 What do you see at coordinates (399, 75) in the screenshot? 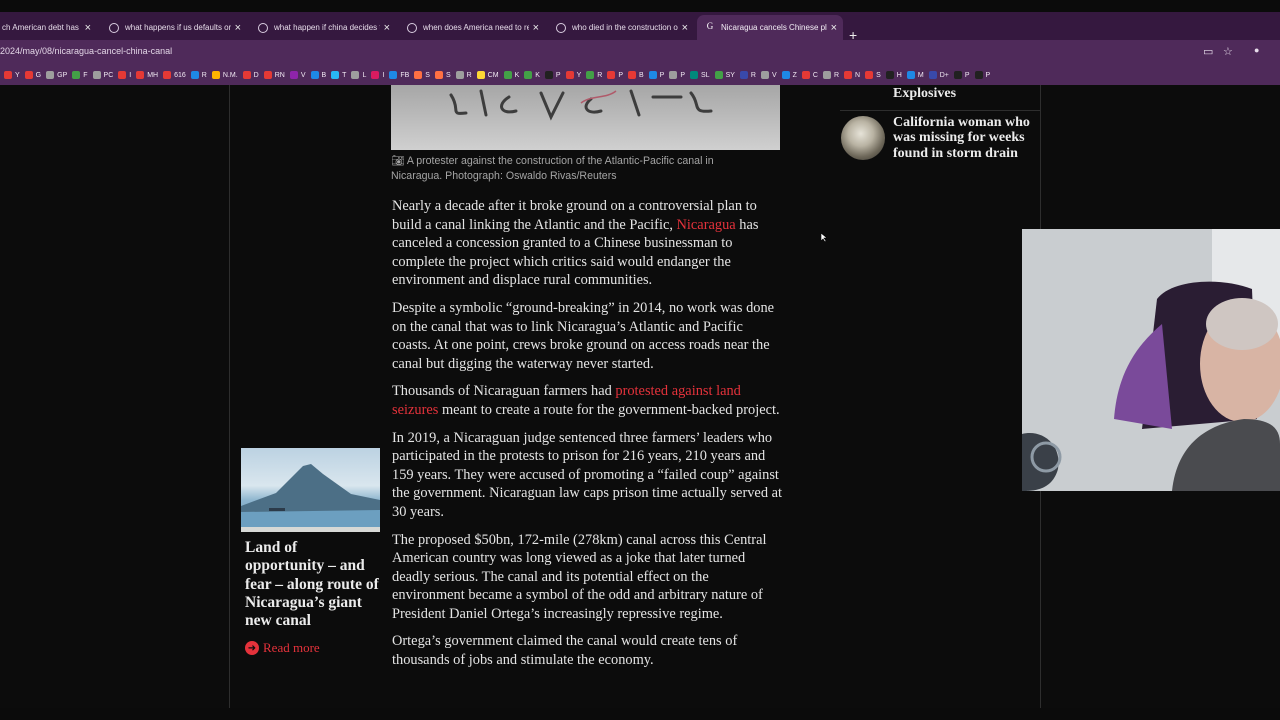
I see `bookmark-item: FB` at bounding box center [399, 75].